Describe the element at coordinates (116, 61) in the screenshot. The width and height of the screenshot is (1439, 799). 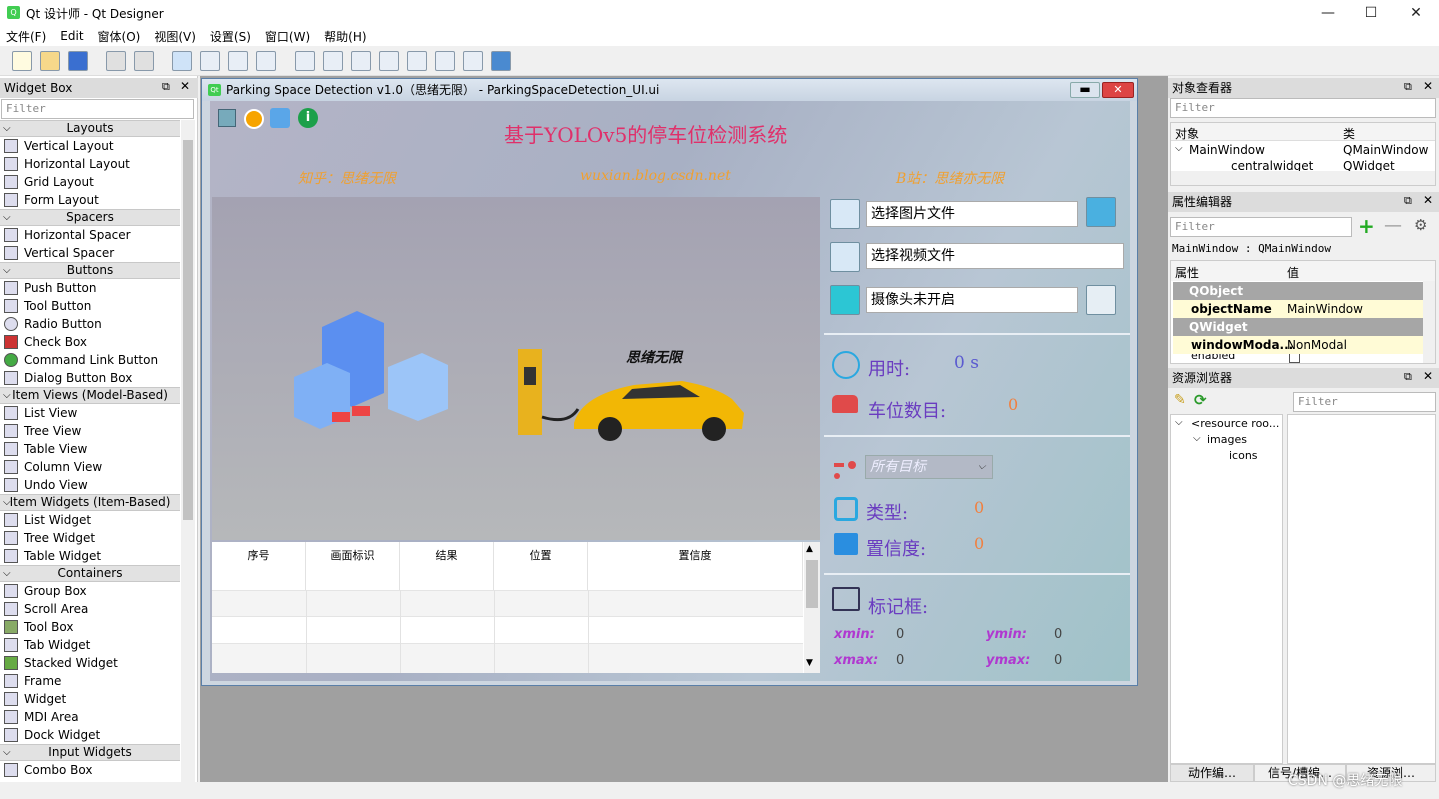
I see `copy-icon` at that location.